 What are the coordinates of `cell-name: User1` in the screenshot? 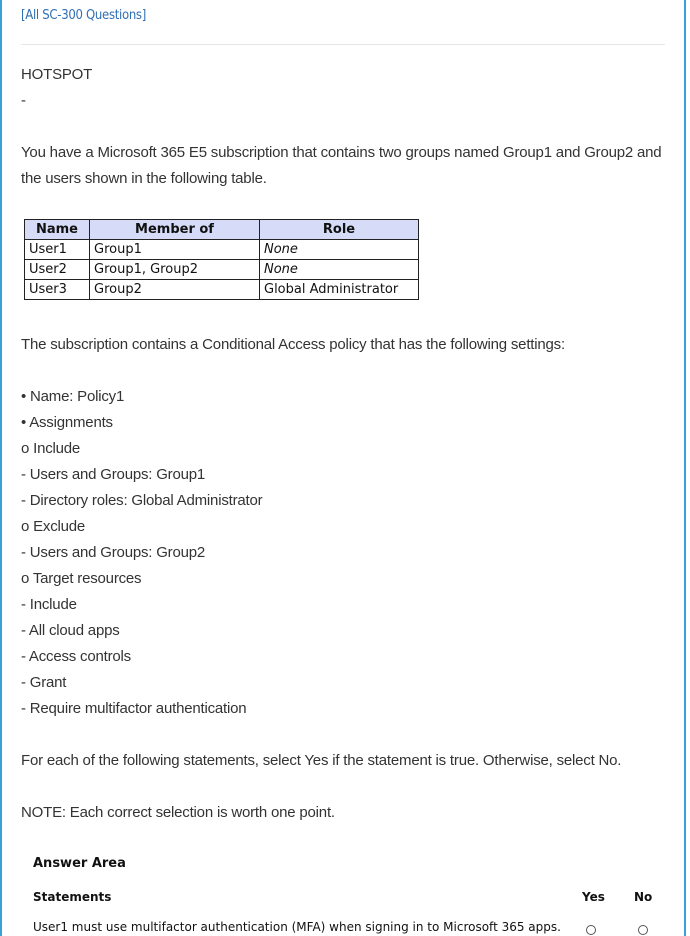 It's located at (57, 249).